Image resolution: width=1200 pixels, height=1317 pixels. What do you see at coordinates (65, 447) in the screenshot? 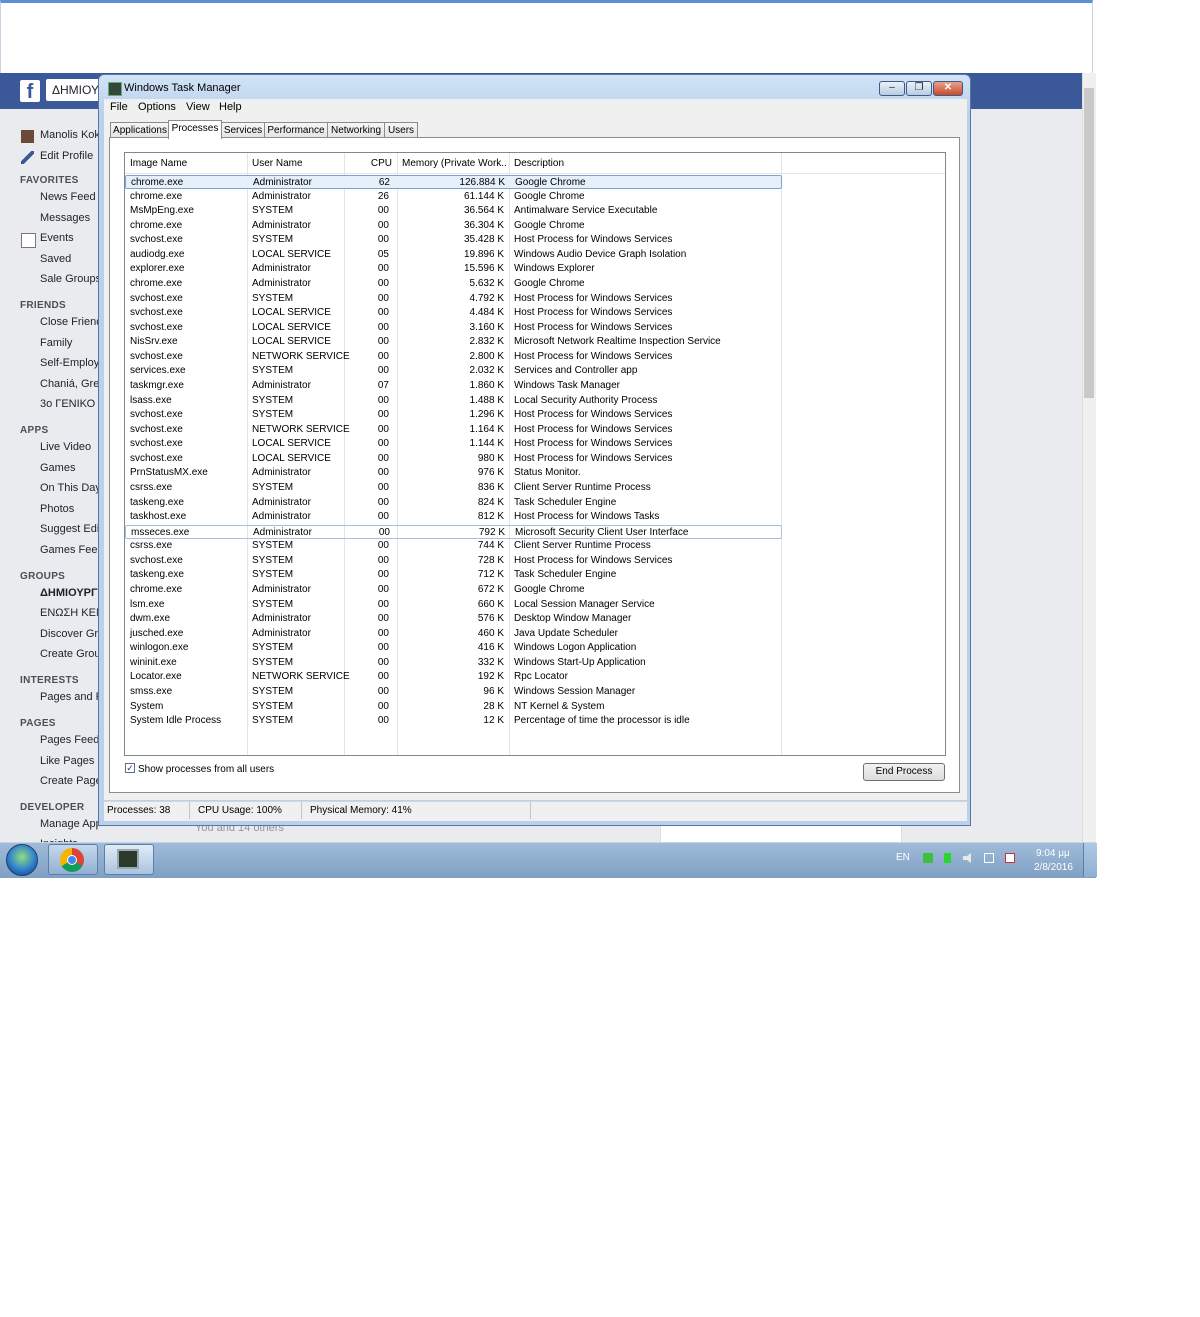
I see `sidebar-item: Live Video` at bounding box center [65, 447].